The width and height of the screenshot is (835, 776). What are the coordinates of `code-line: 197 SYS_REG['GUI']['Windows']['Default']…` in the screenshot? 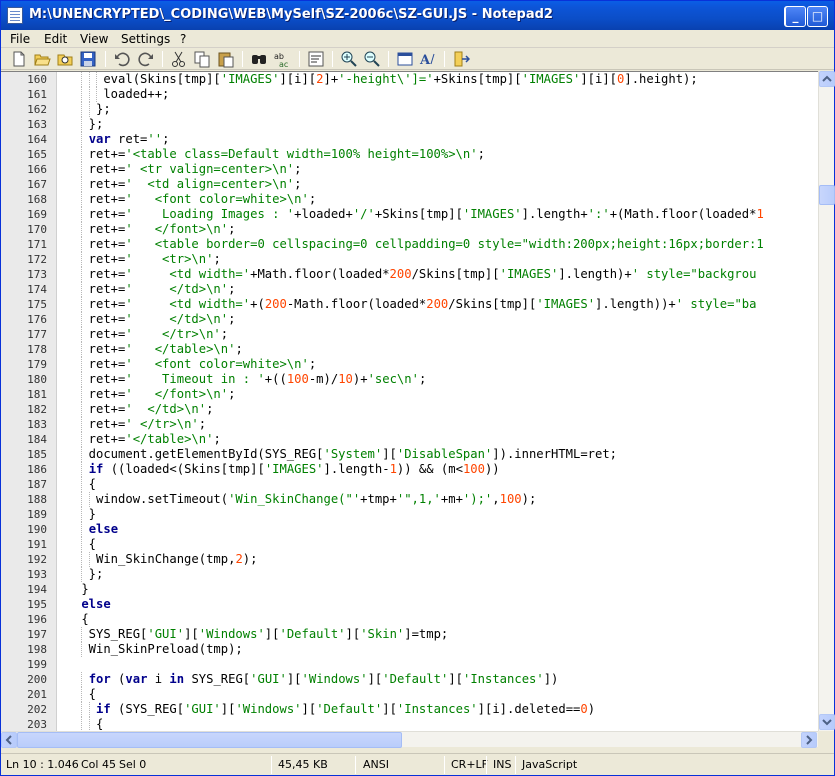 It's located at (409, 634).